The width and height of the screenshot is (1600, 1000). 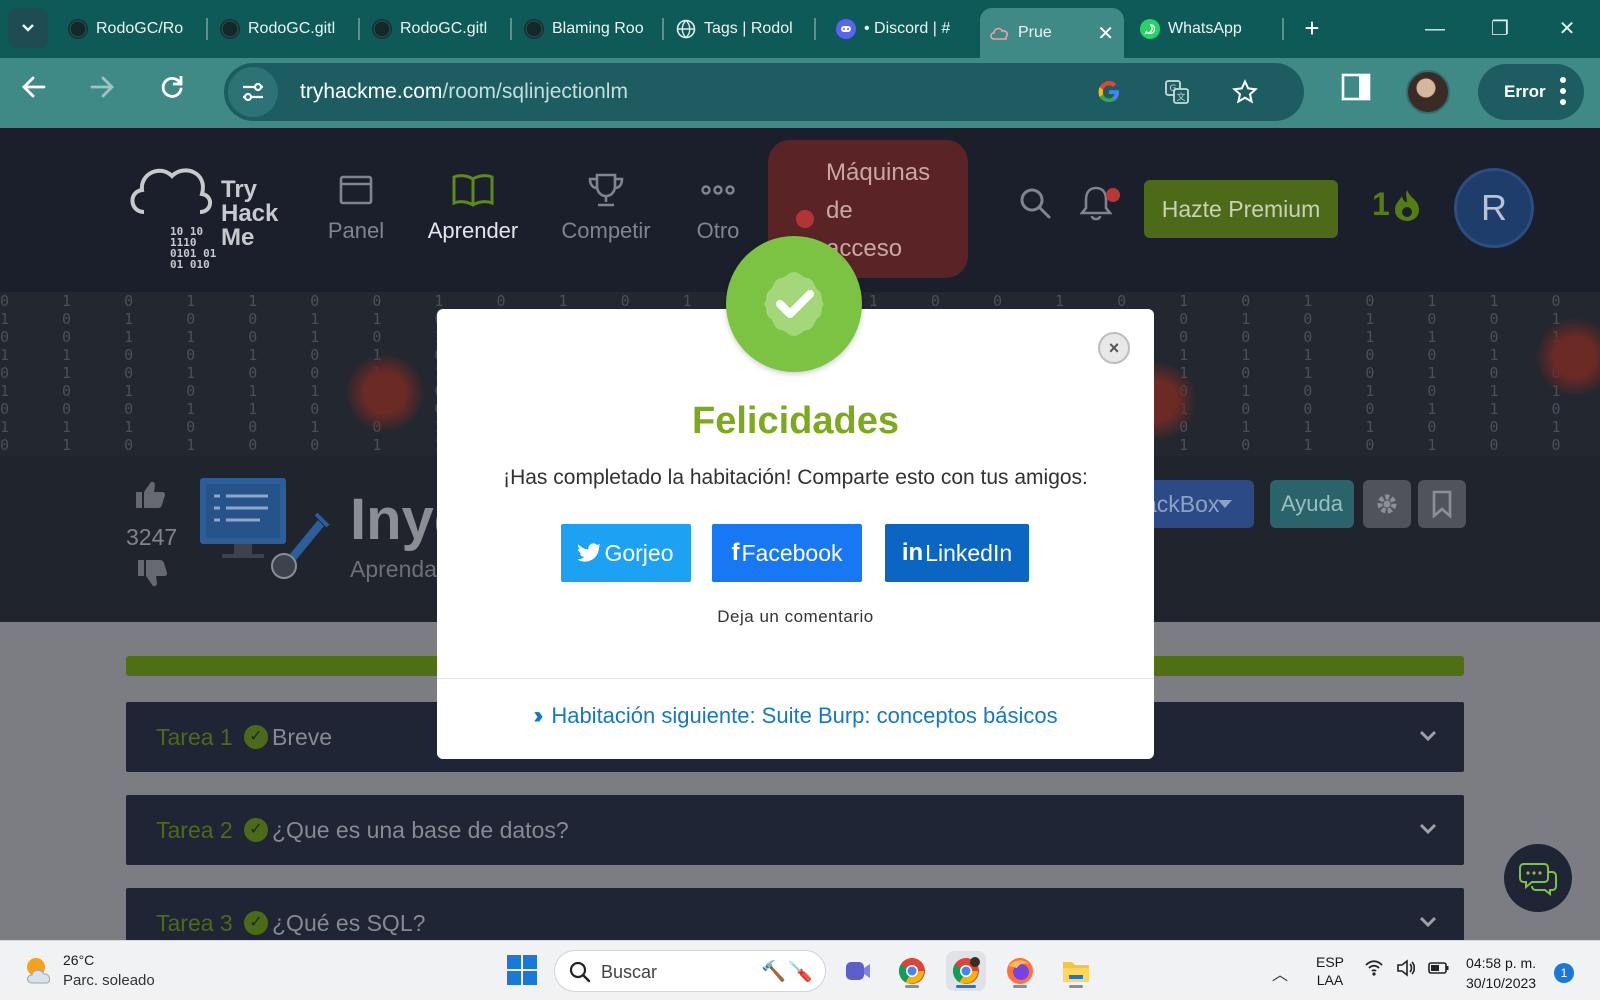 I want to click on premium-button: Hazte Premium, so click(x=1241, y=209).